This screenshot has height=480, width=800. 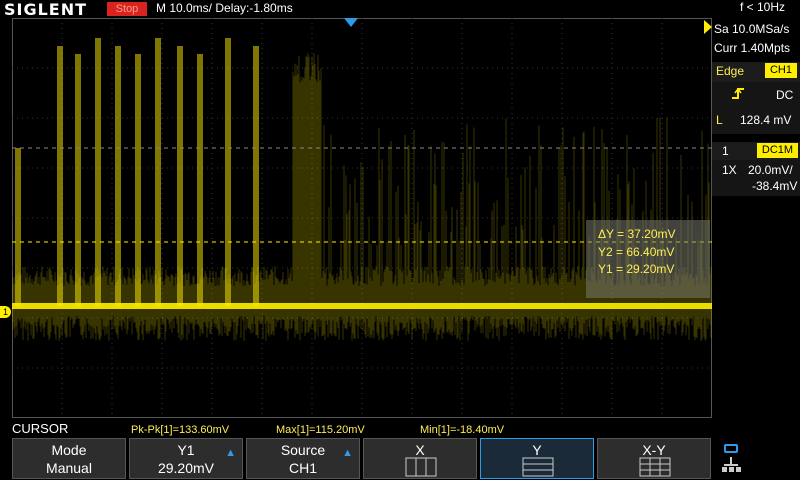 I want to click on measure-min: Min[1]=-18.40mV, so click(x=462, y=430).